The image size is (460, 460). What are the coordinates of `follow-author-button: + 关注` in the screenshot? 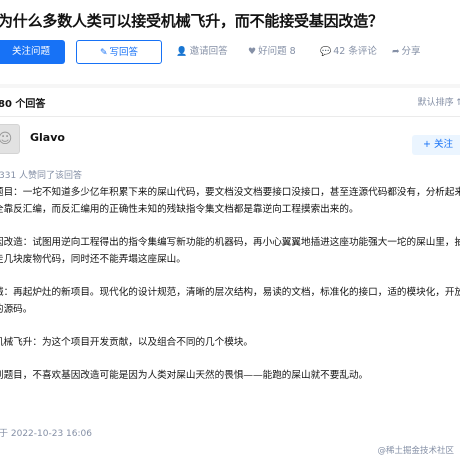 It's located at (436, 145).